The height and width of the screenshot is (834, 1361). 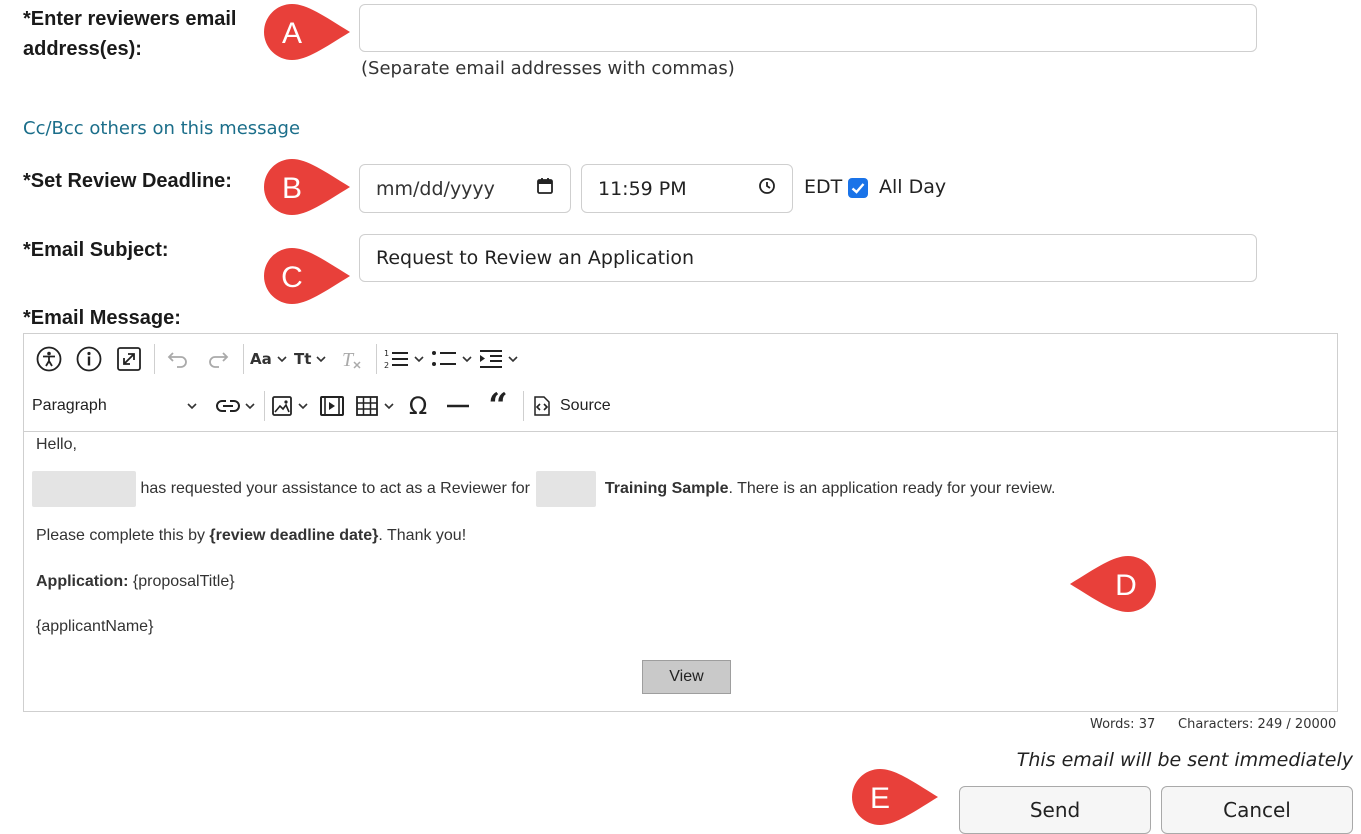 What do you see at coordinates (386, 365) in the screenshot?
I see `svg-text: 2` at bounding box center [386, 365].